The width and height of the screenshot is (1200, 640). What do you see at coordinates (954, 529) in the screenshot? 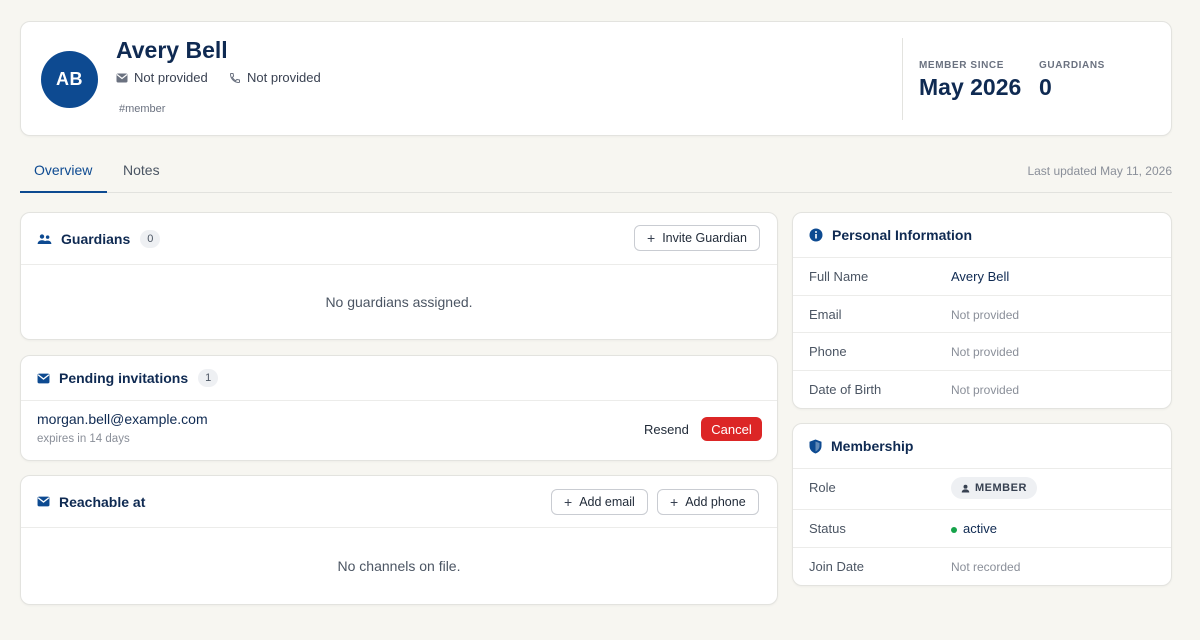
I see `status-dot` at bounding box center [954, 529].